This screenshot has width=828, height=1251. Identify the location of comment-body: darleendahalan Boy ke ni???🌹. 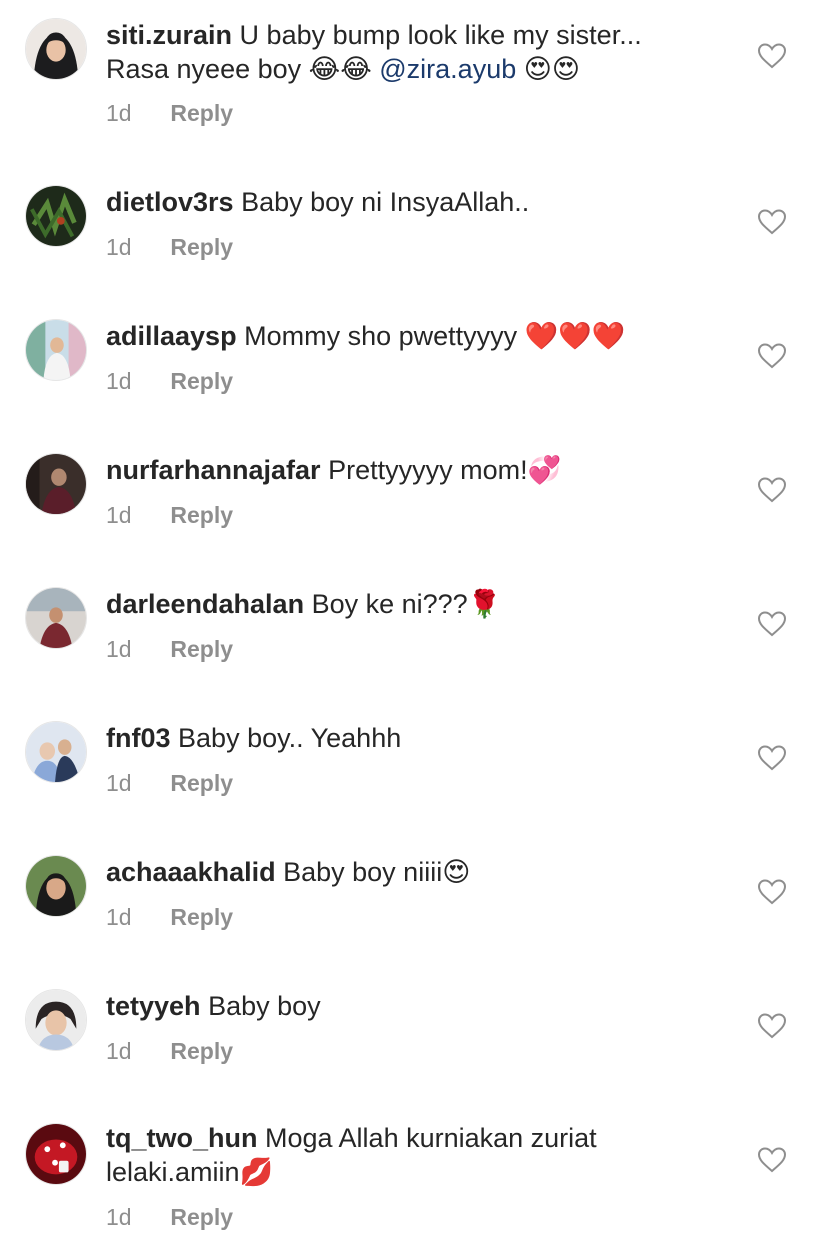
(416, 604).